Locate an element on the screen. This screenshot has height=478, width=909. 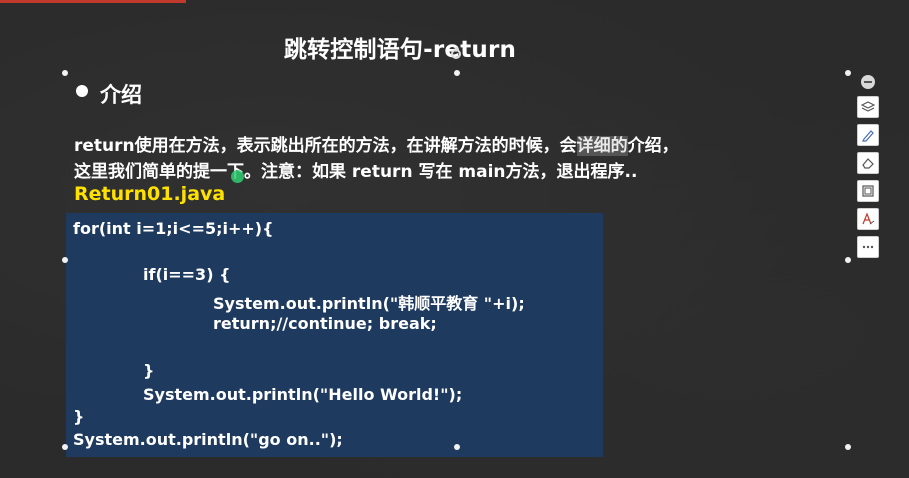
top-accent-bar is located at coordinates (93, 1).